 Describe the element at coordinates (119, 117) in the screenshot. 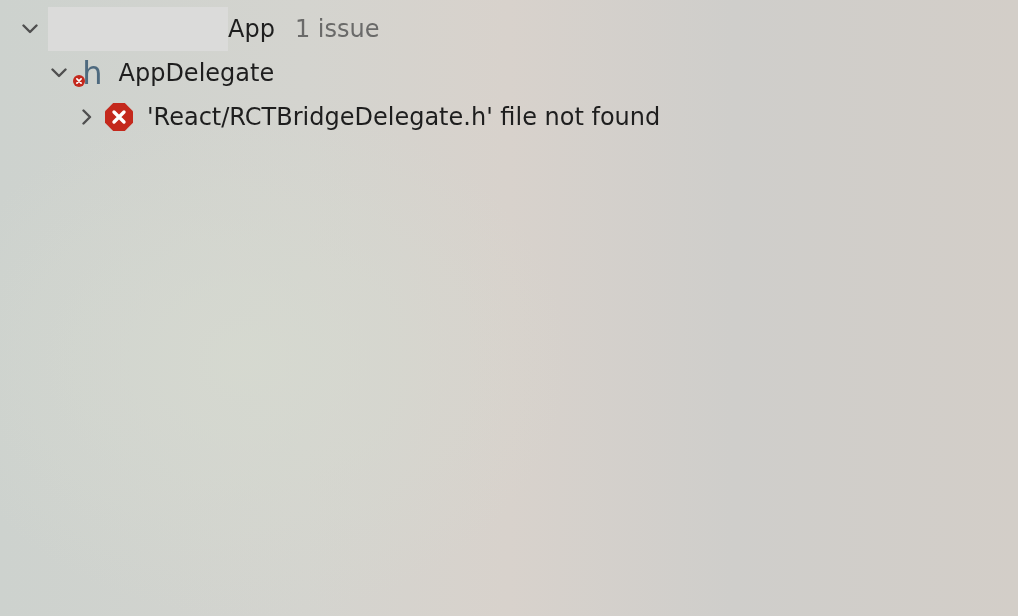

I see `error-icon` at that location.